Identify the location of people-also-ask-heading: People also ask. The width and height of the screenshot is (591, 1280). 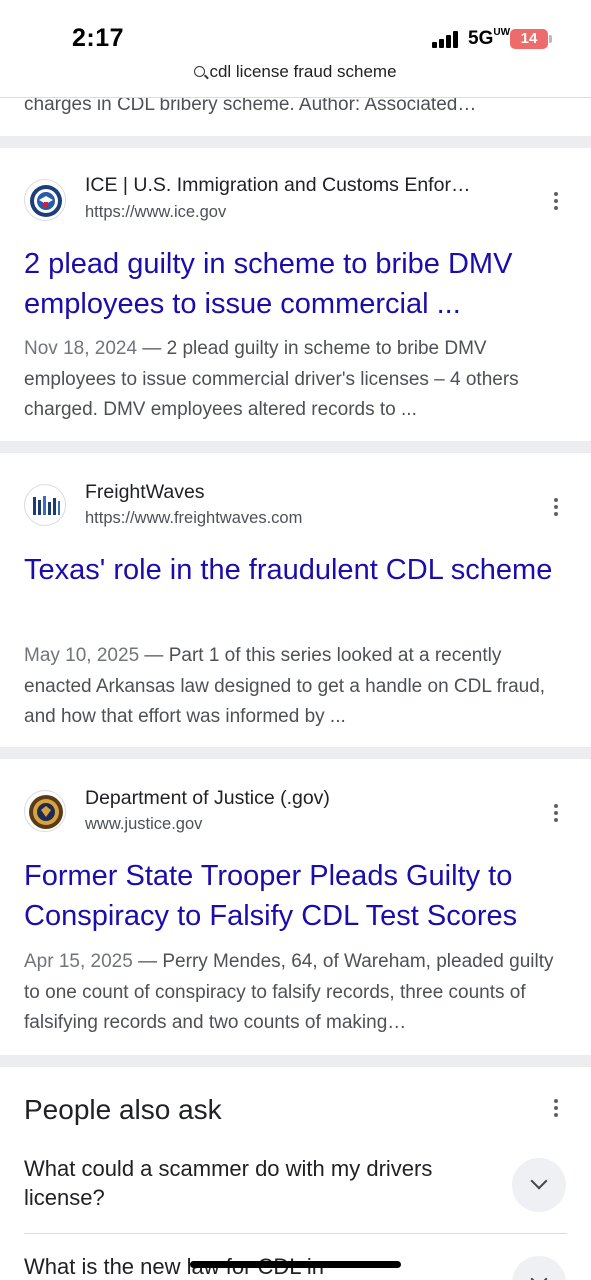
(123, 1109).